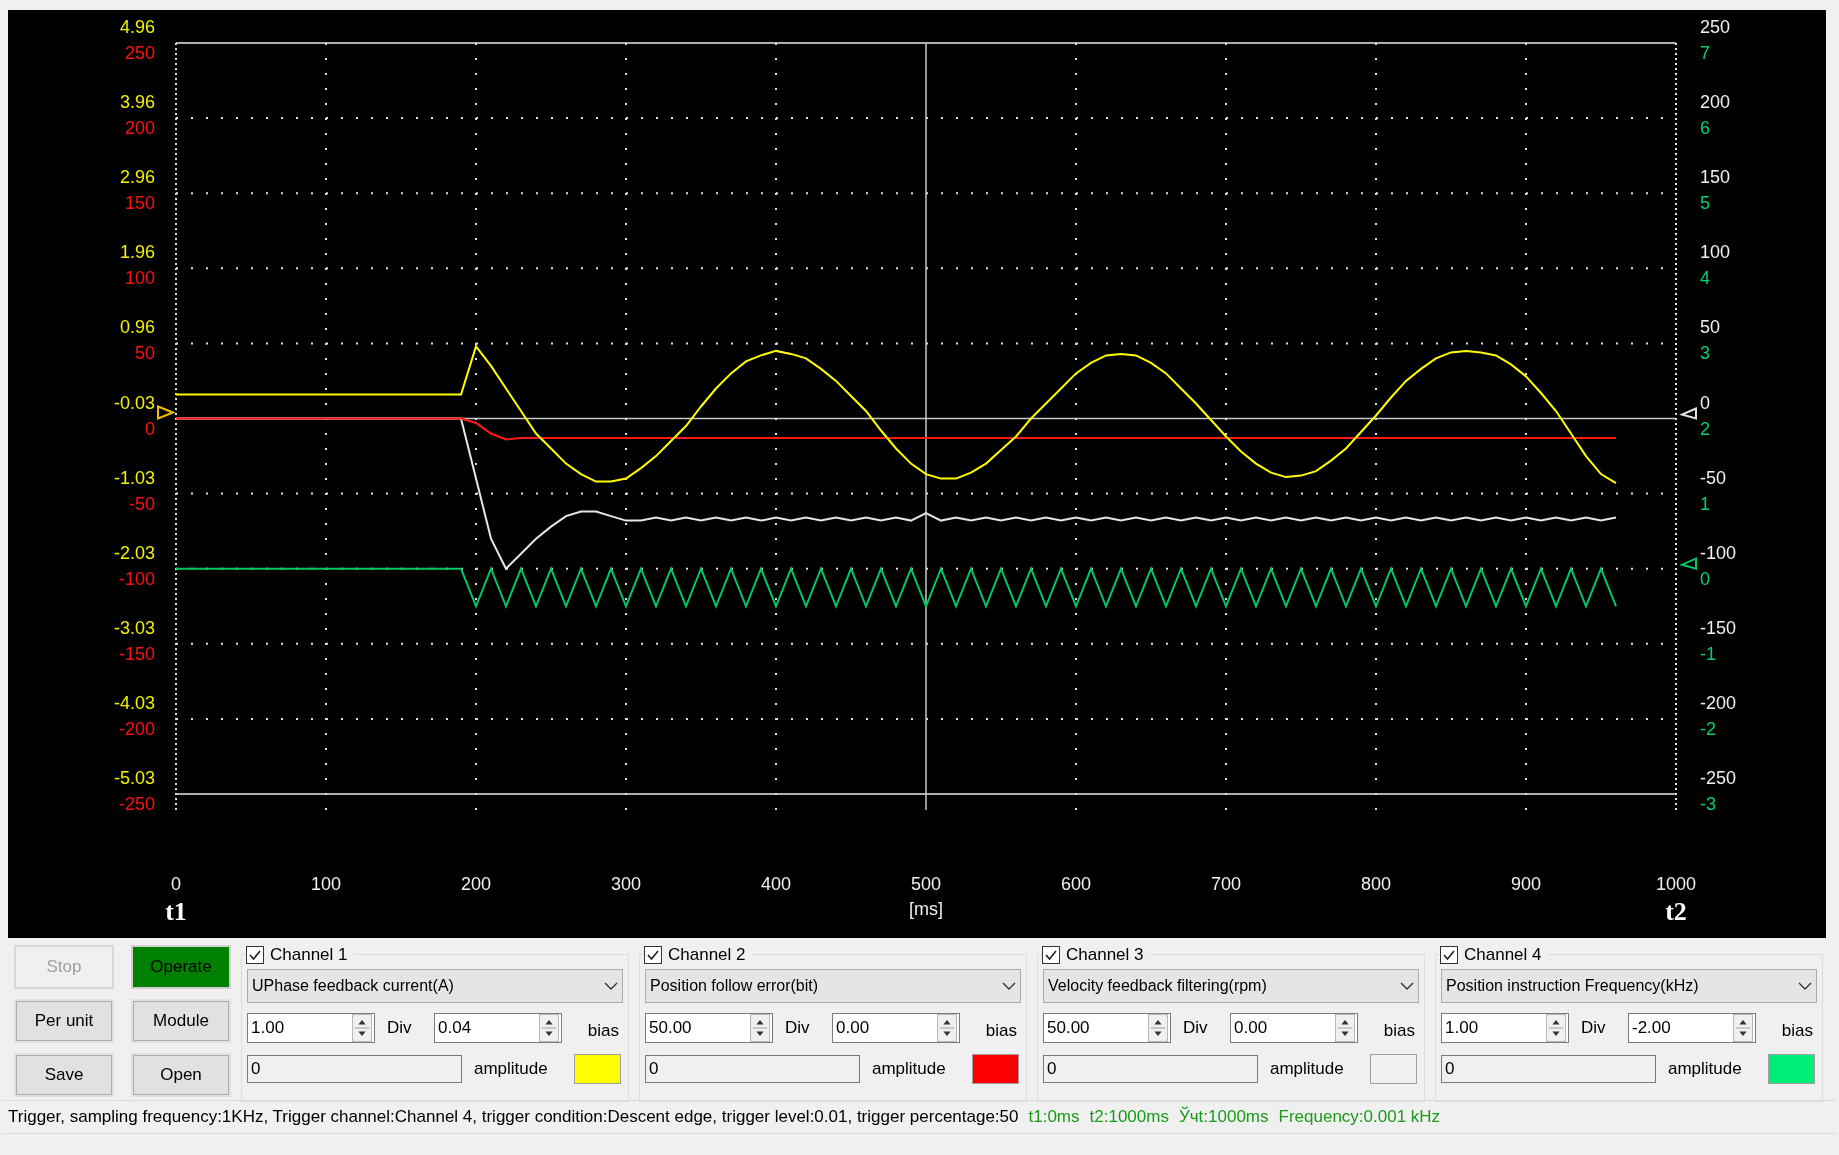  I want to click on signal-dropdown: Position follow error(bit), so click(833, 986).